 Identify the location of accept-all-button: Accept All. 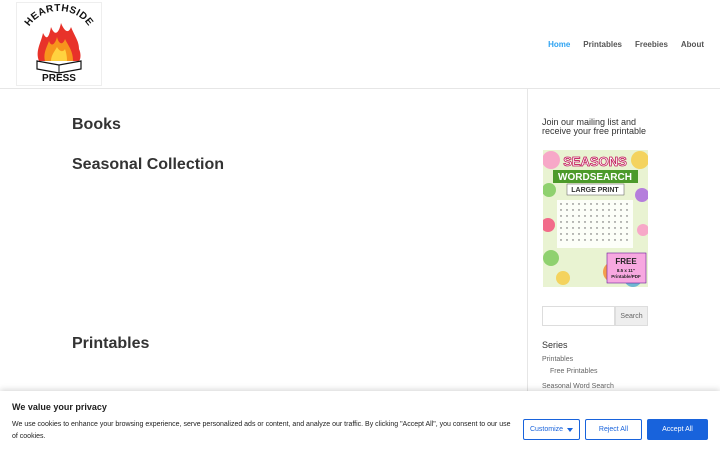
(677, 429).